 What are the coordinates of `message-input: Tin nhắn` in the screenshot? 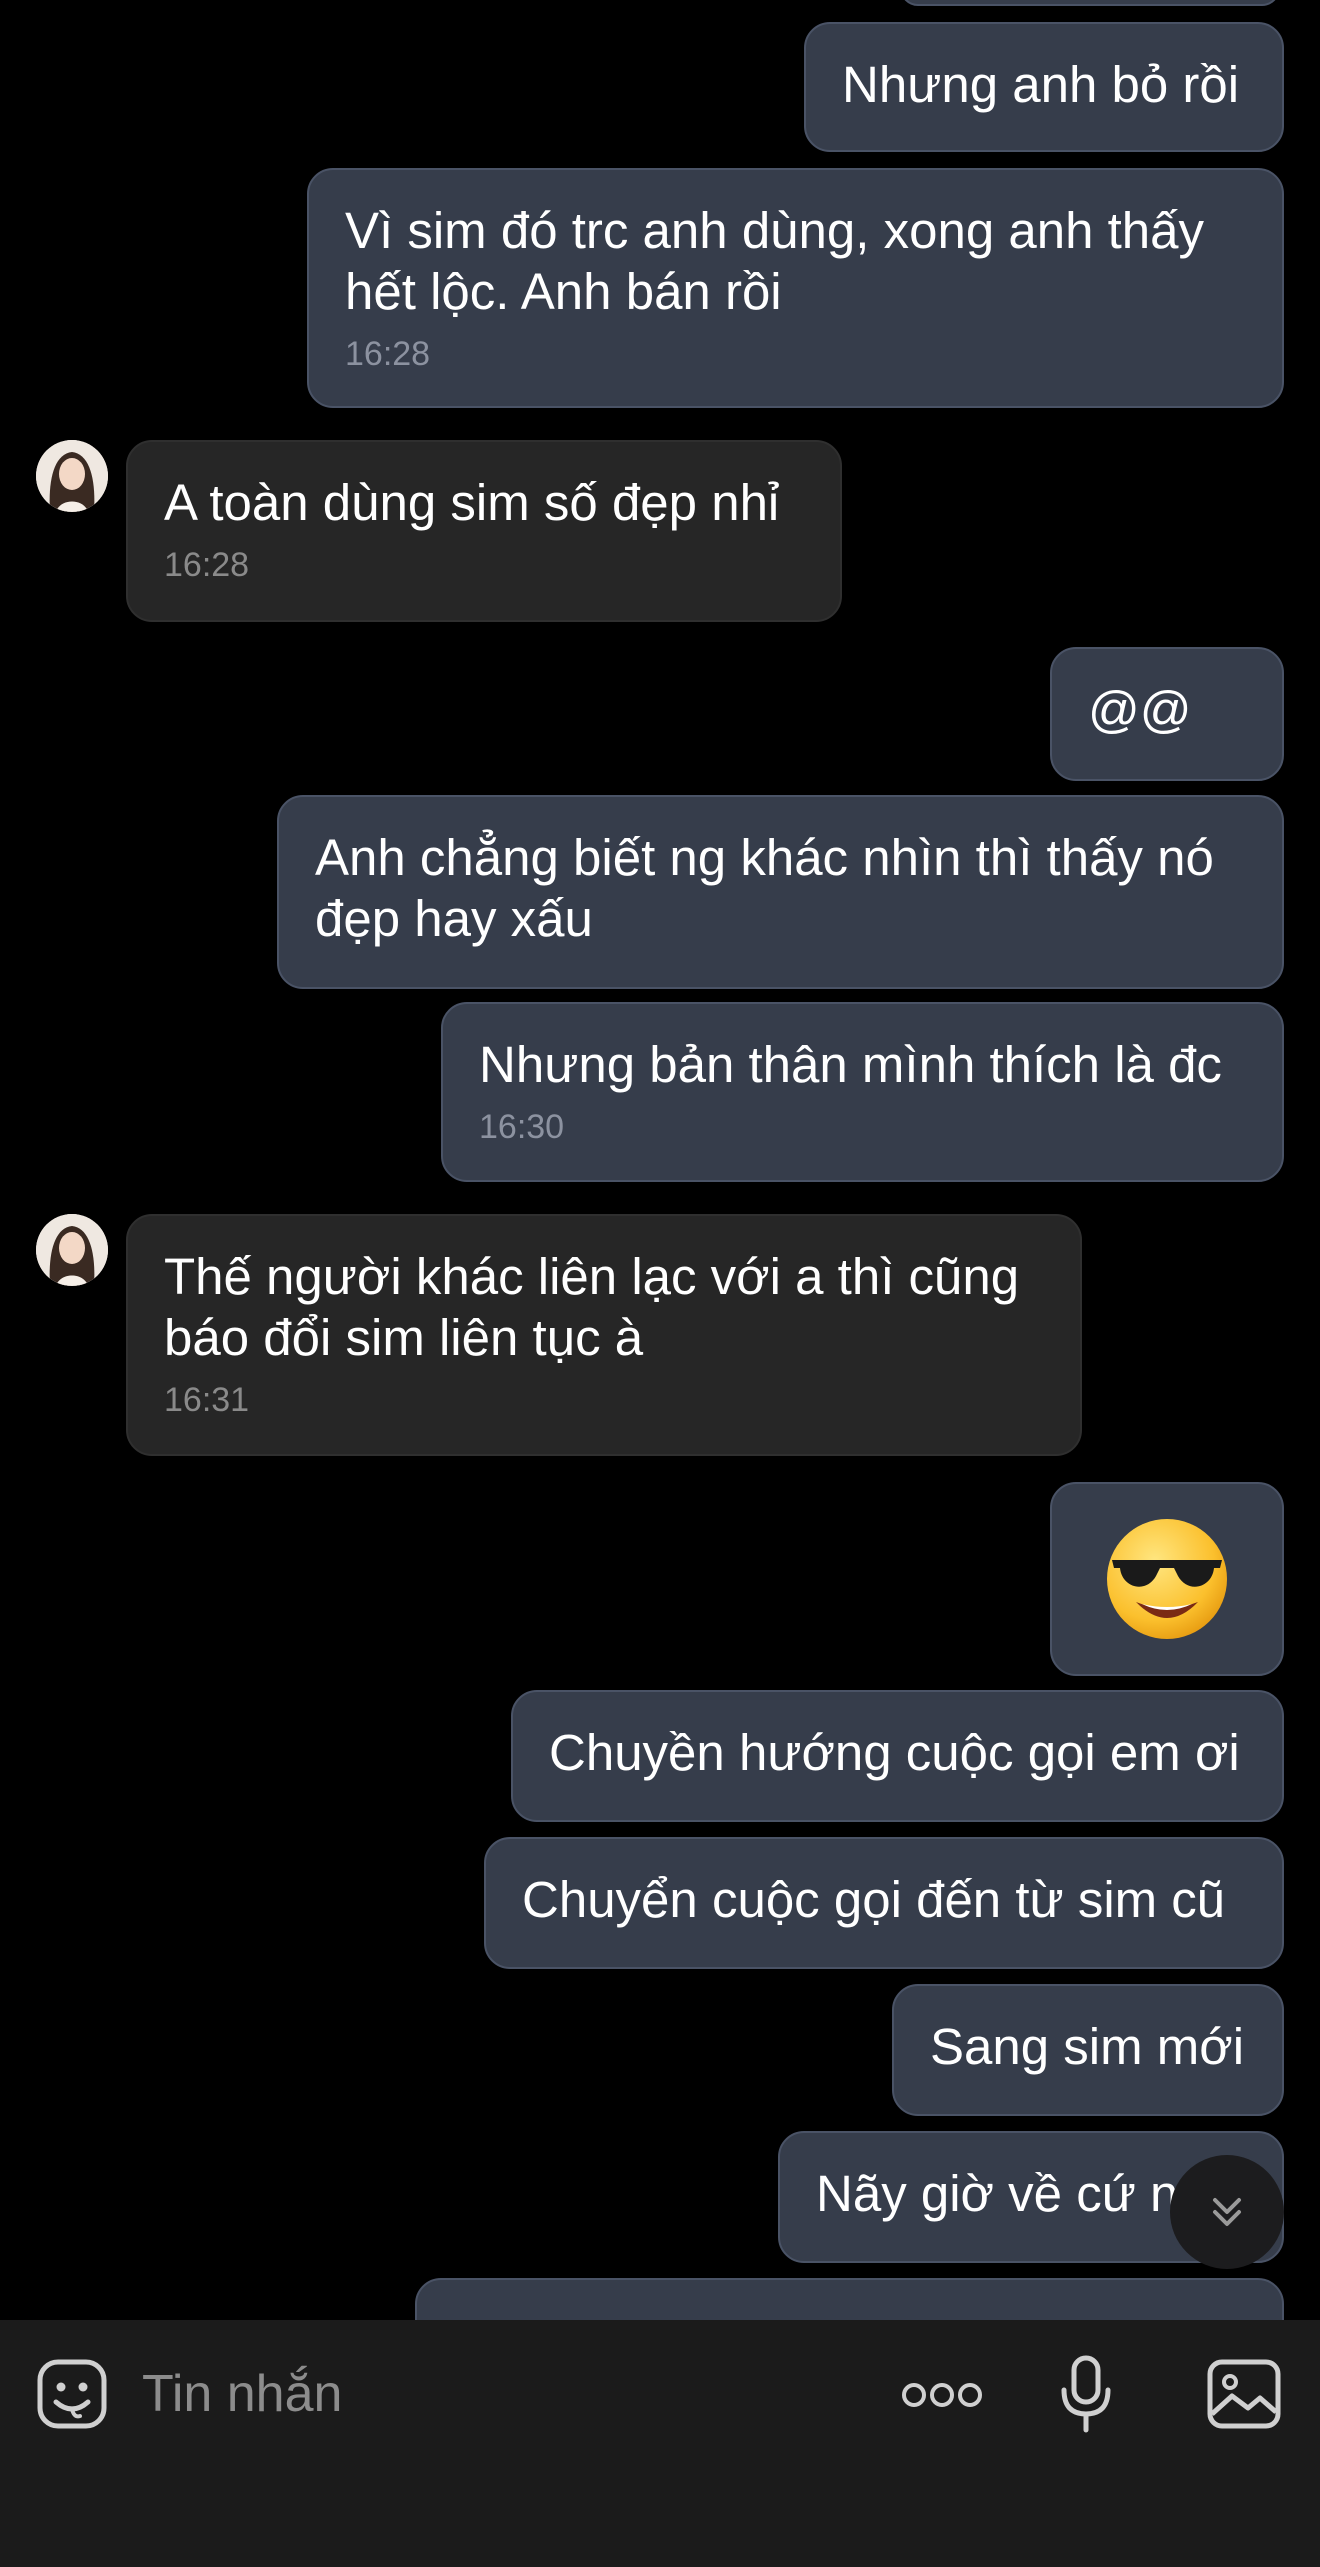 It's located at (242, 2394).